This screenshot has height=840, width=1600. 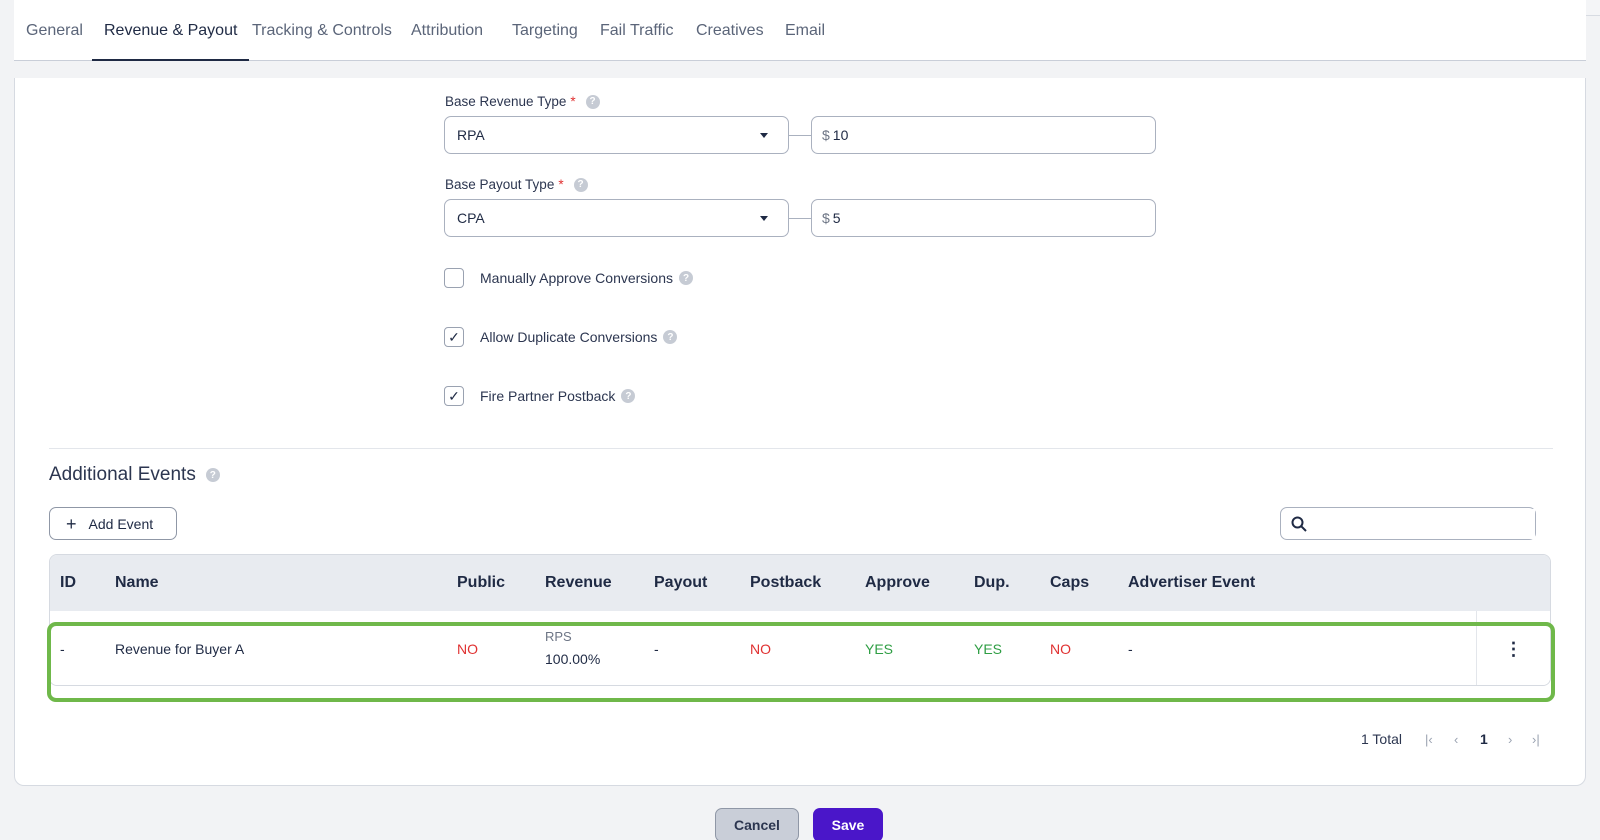 I want to click on fire-postback-row: ✓ Fire Partner Postback ?, so click(x=540, y=396).